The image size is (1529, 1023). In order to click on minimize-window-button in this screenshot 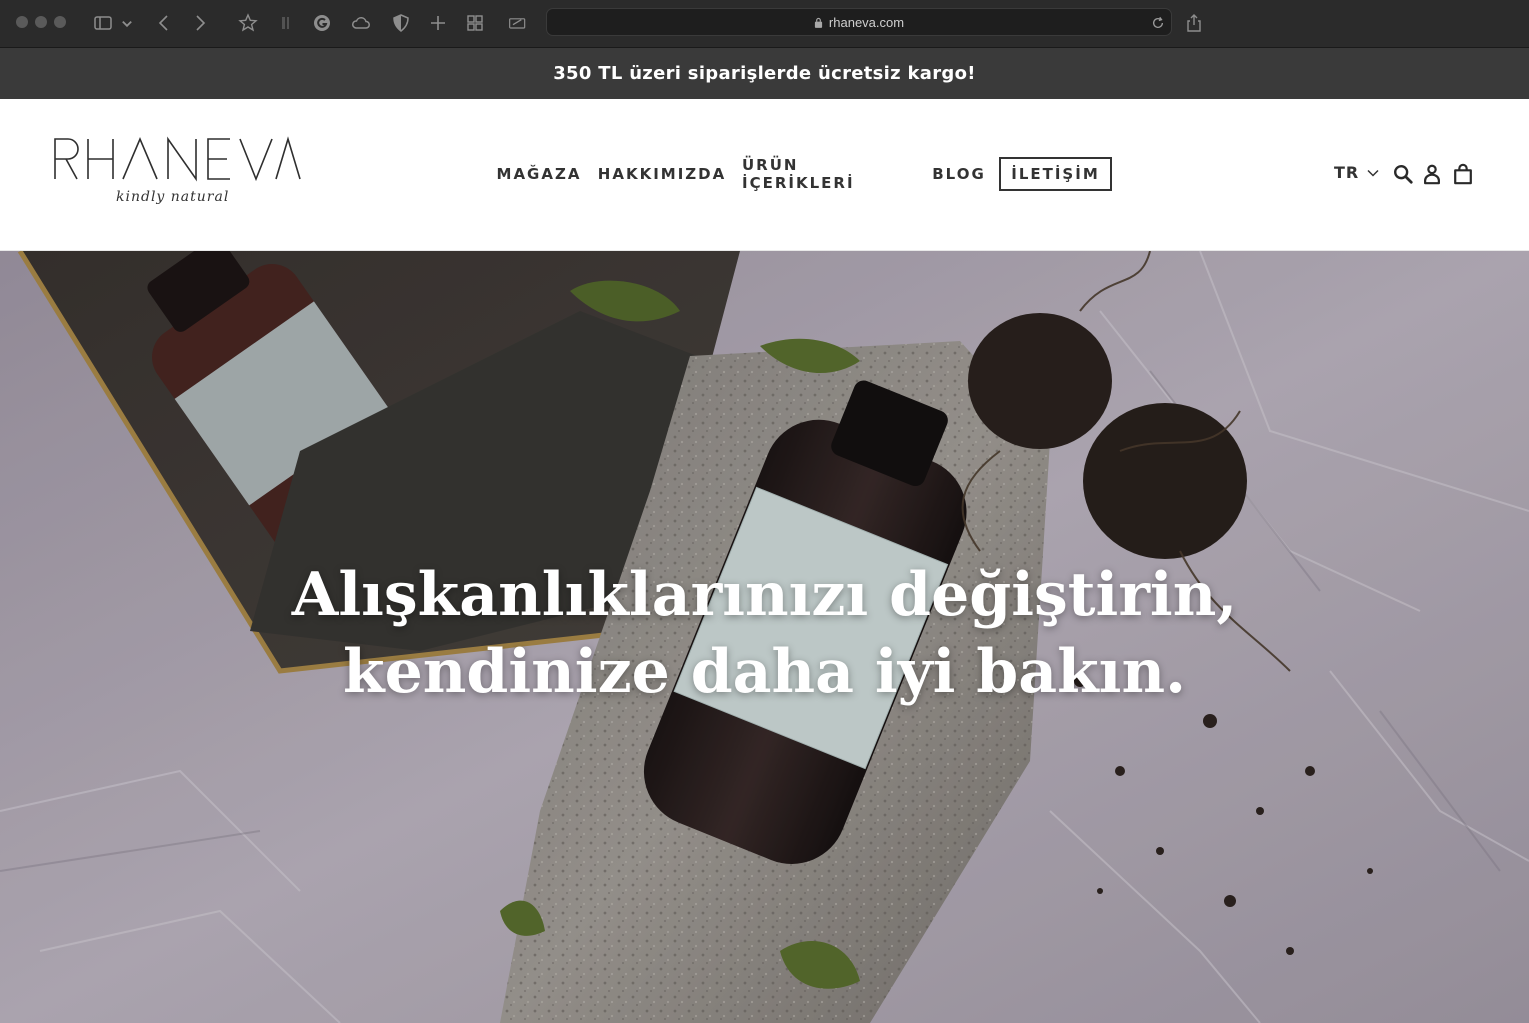, I will do `click(41, 22)`.